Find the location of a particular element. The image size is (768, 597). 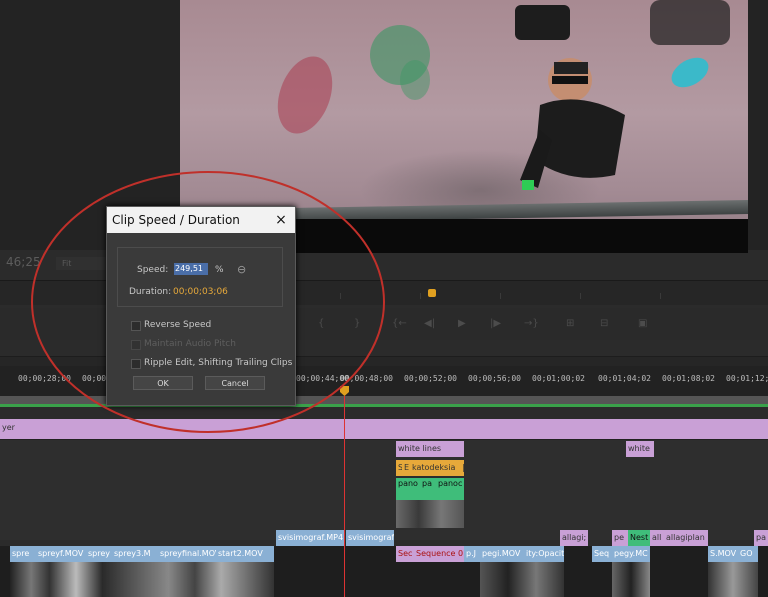

clip: Seq is located at coordinates (602, 554).